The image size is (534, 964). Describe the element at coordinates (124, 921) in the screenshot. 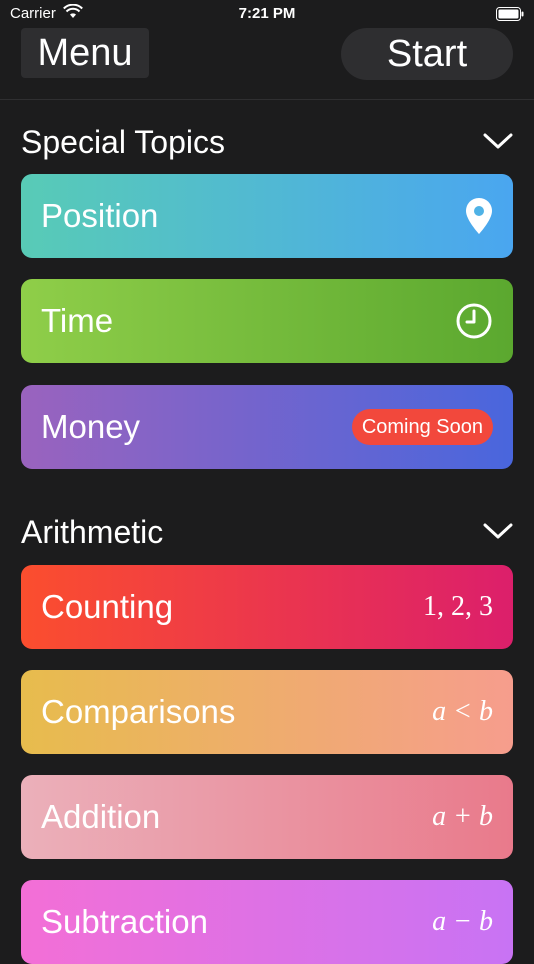

I see `card-label: Subtraction` at that location.